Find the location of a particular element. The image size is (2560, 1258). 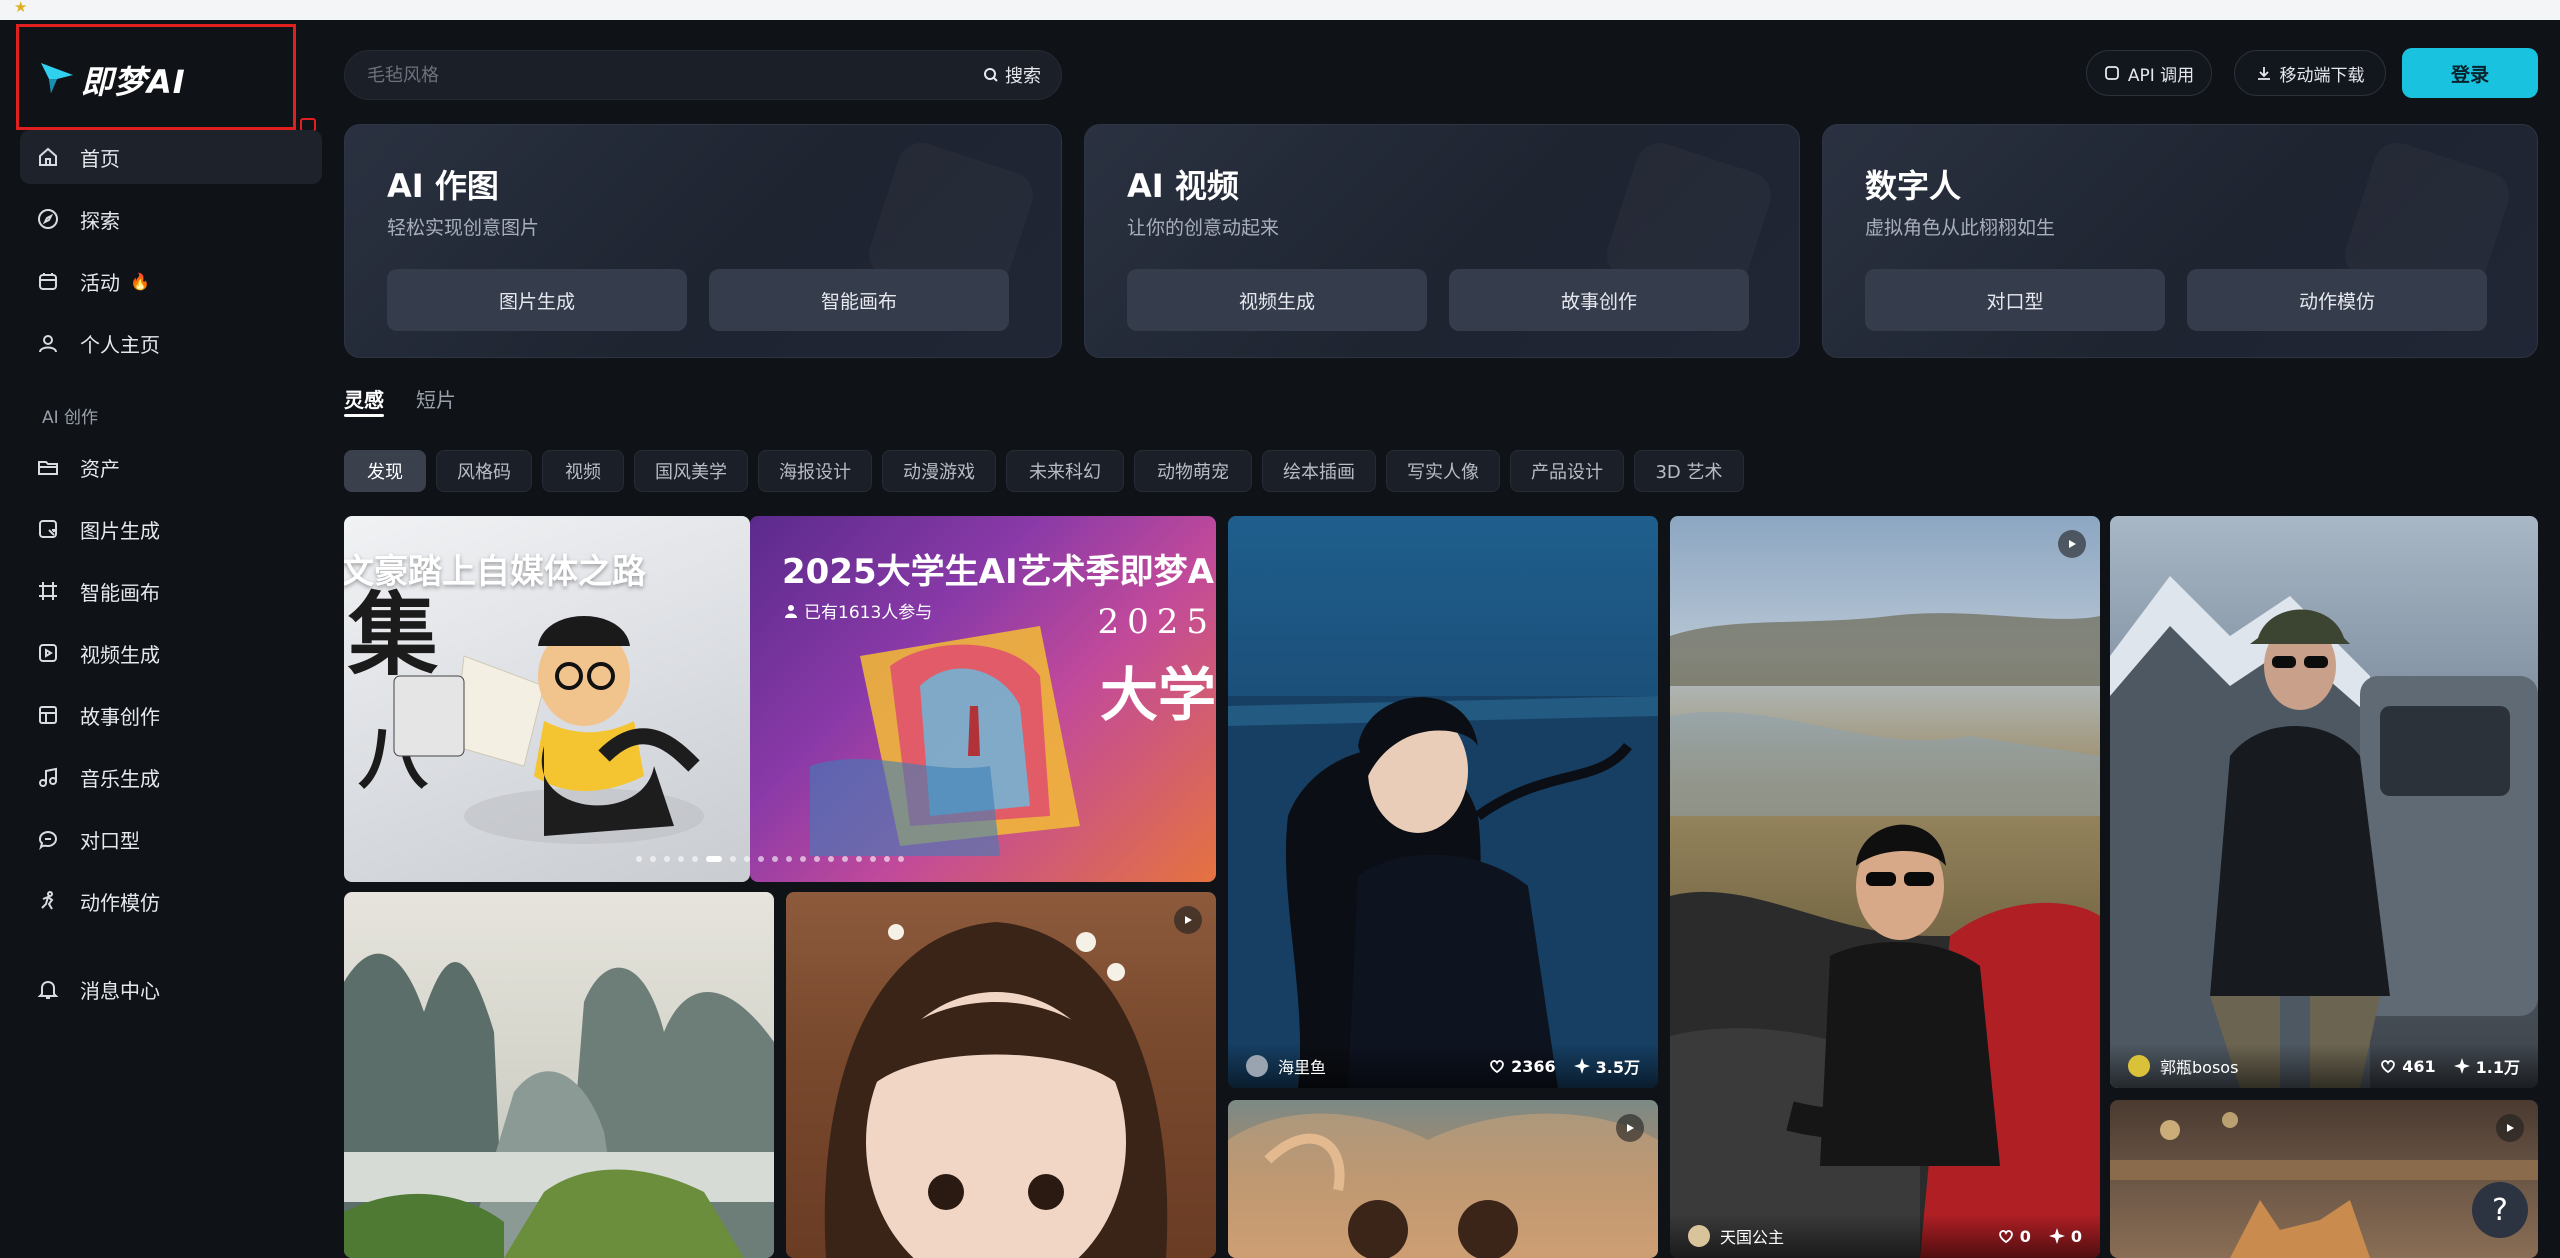

tab-inspiration: 灵感 is located at coordinates (364, 398).